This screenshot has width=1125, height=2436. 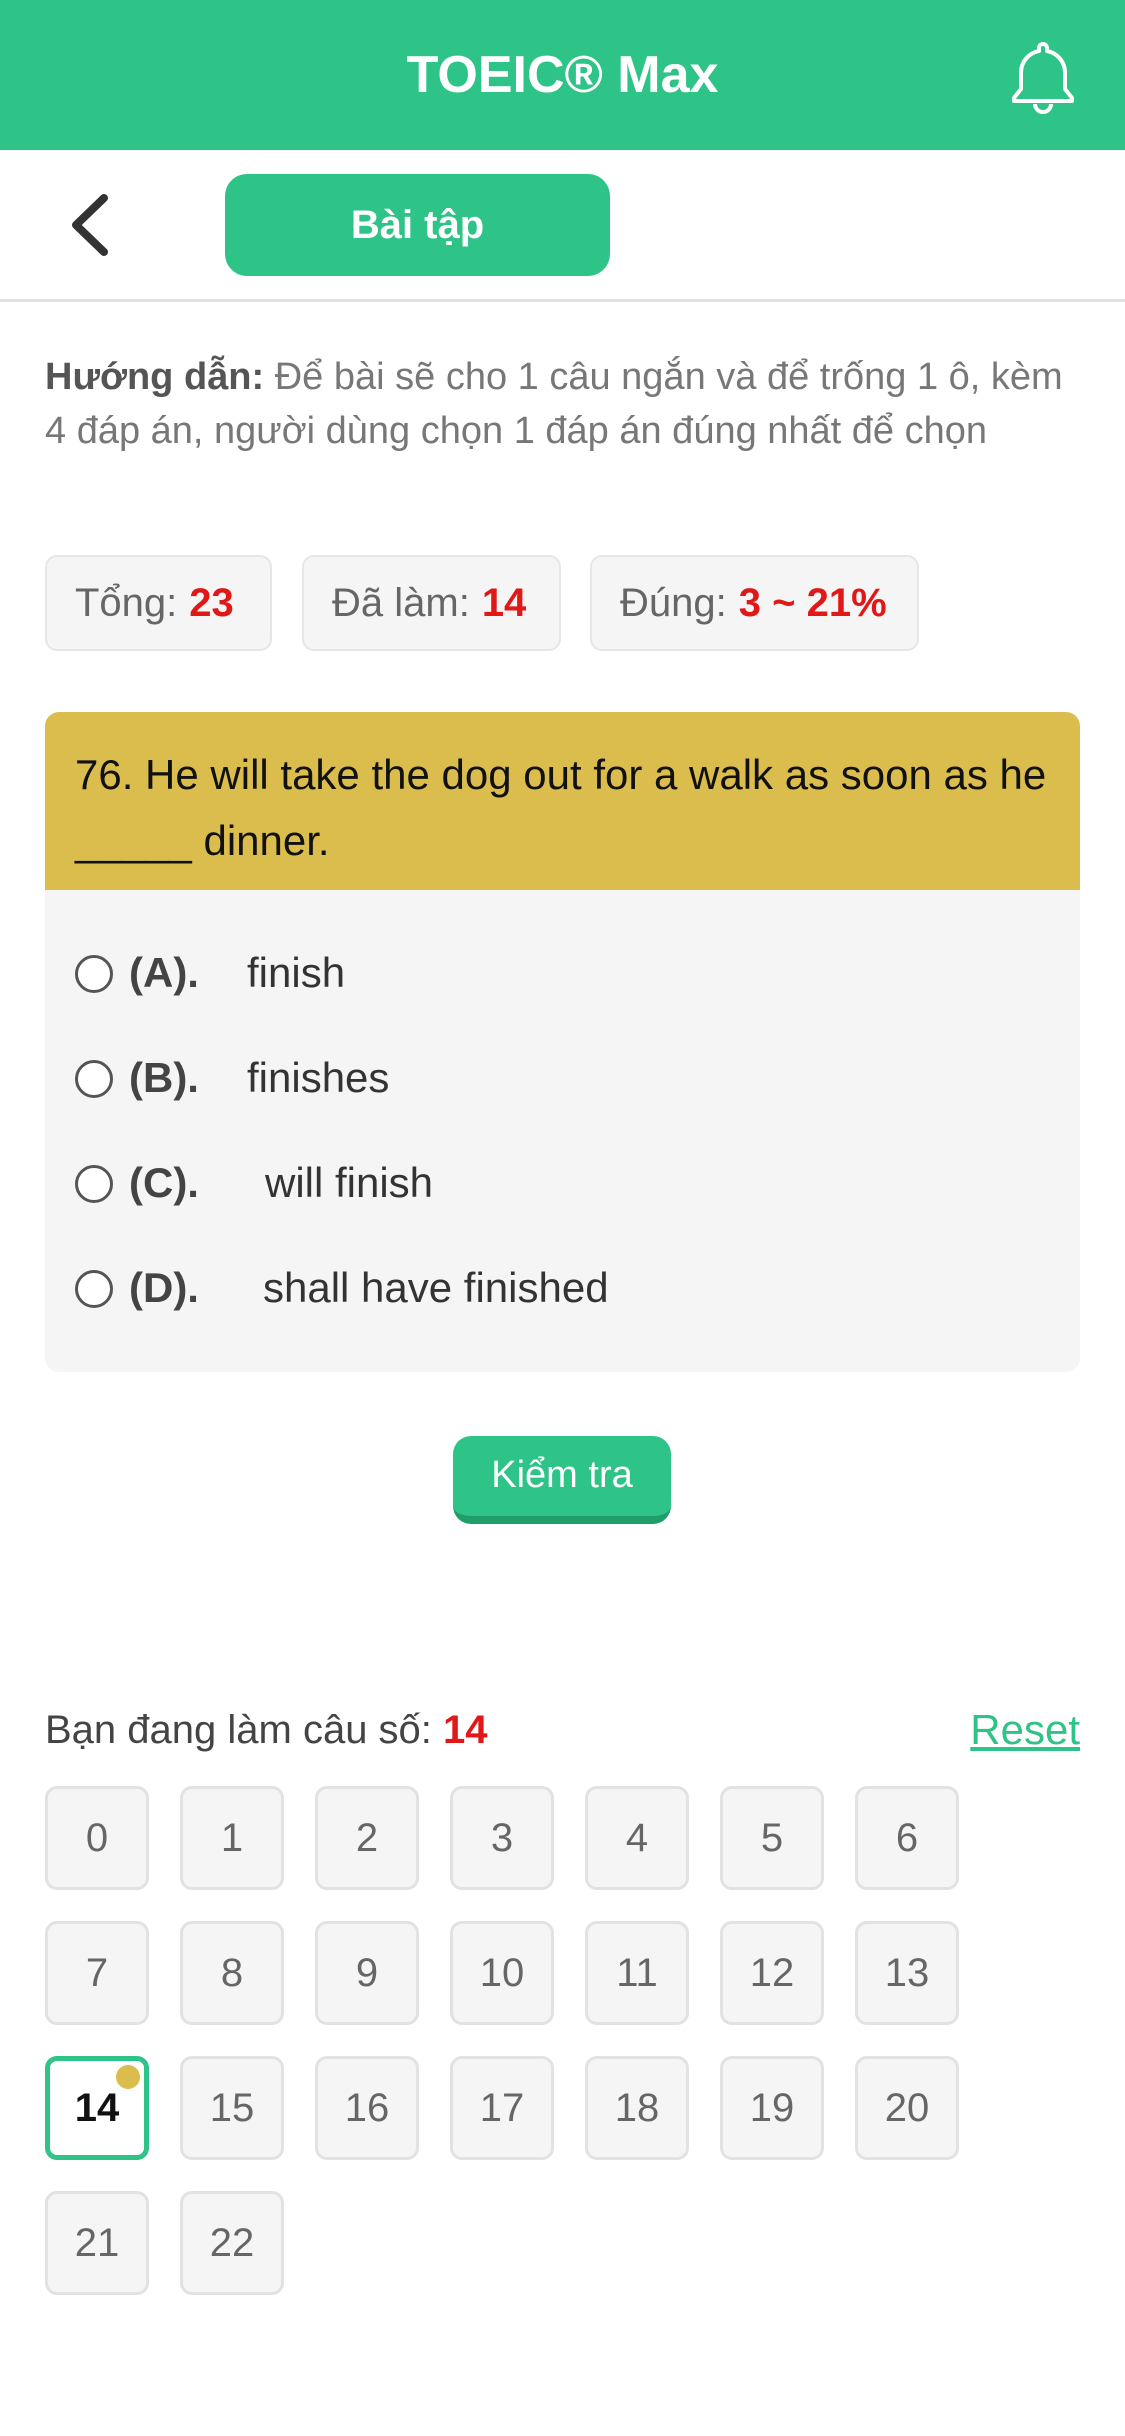 What do you see at coordinates (565, 973) in the screenshot?
I see `option-a: (A). finish` at bounding box center [565, 973].